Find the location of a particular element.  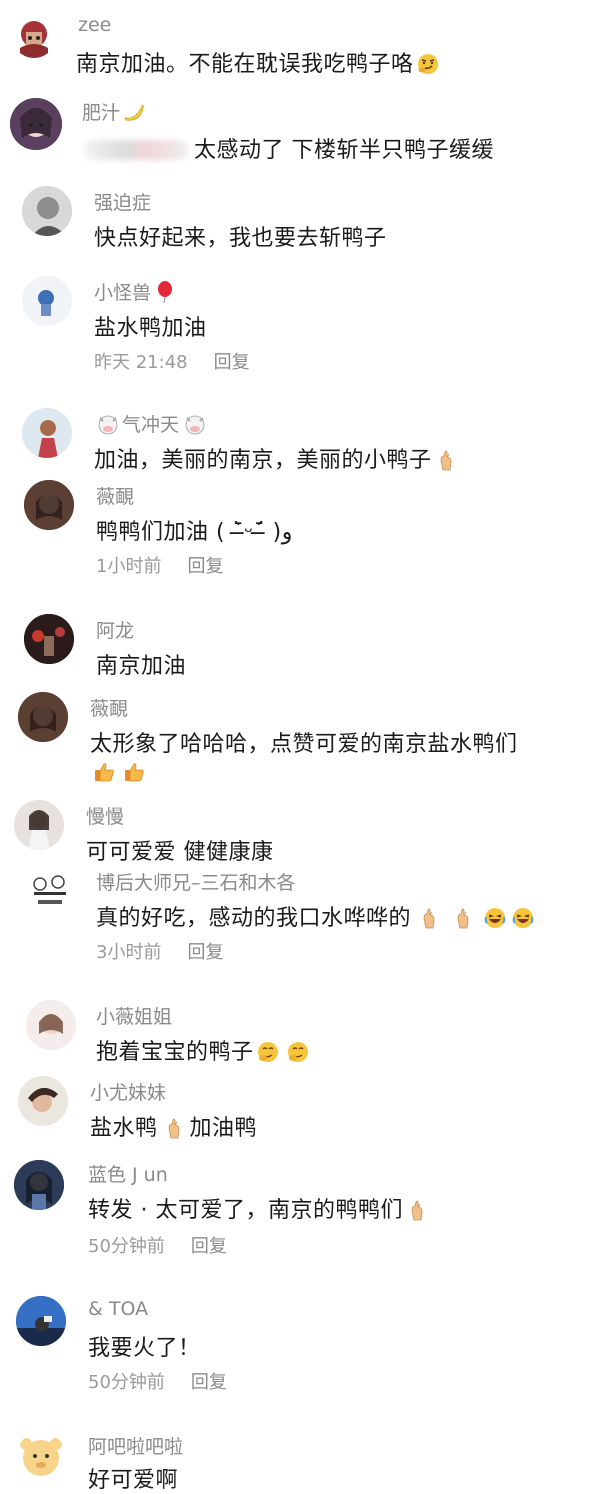

comment-text: 南京加油。不能在耽误我吃鸭子咯 is located at coordinates (258, 62).